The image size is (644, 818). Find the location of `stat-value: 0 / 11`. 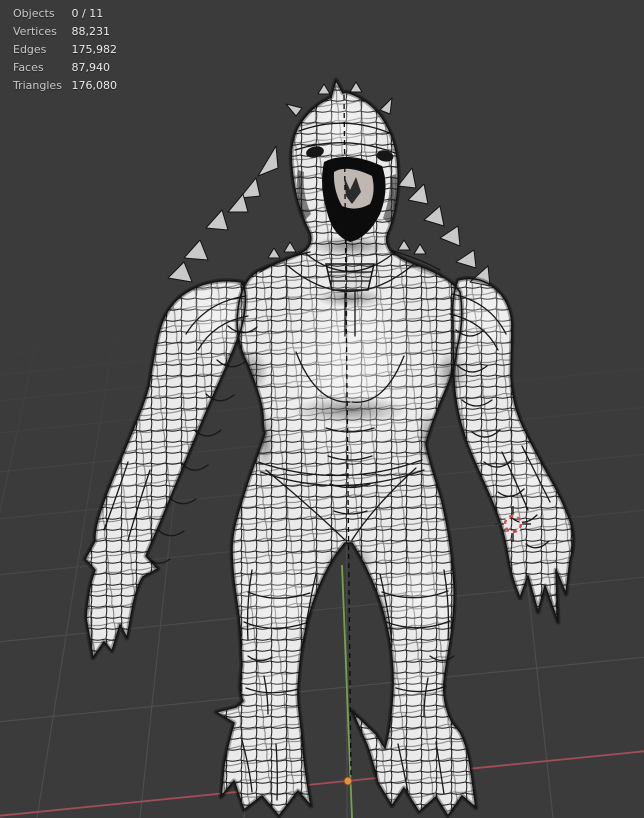

stat-value: 0 / 11 is located at coordinates (87, 13).